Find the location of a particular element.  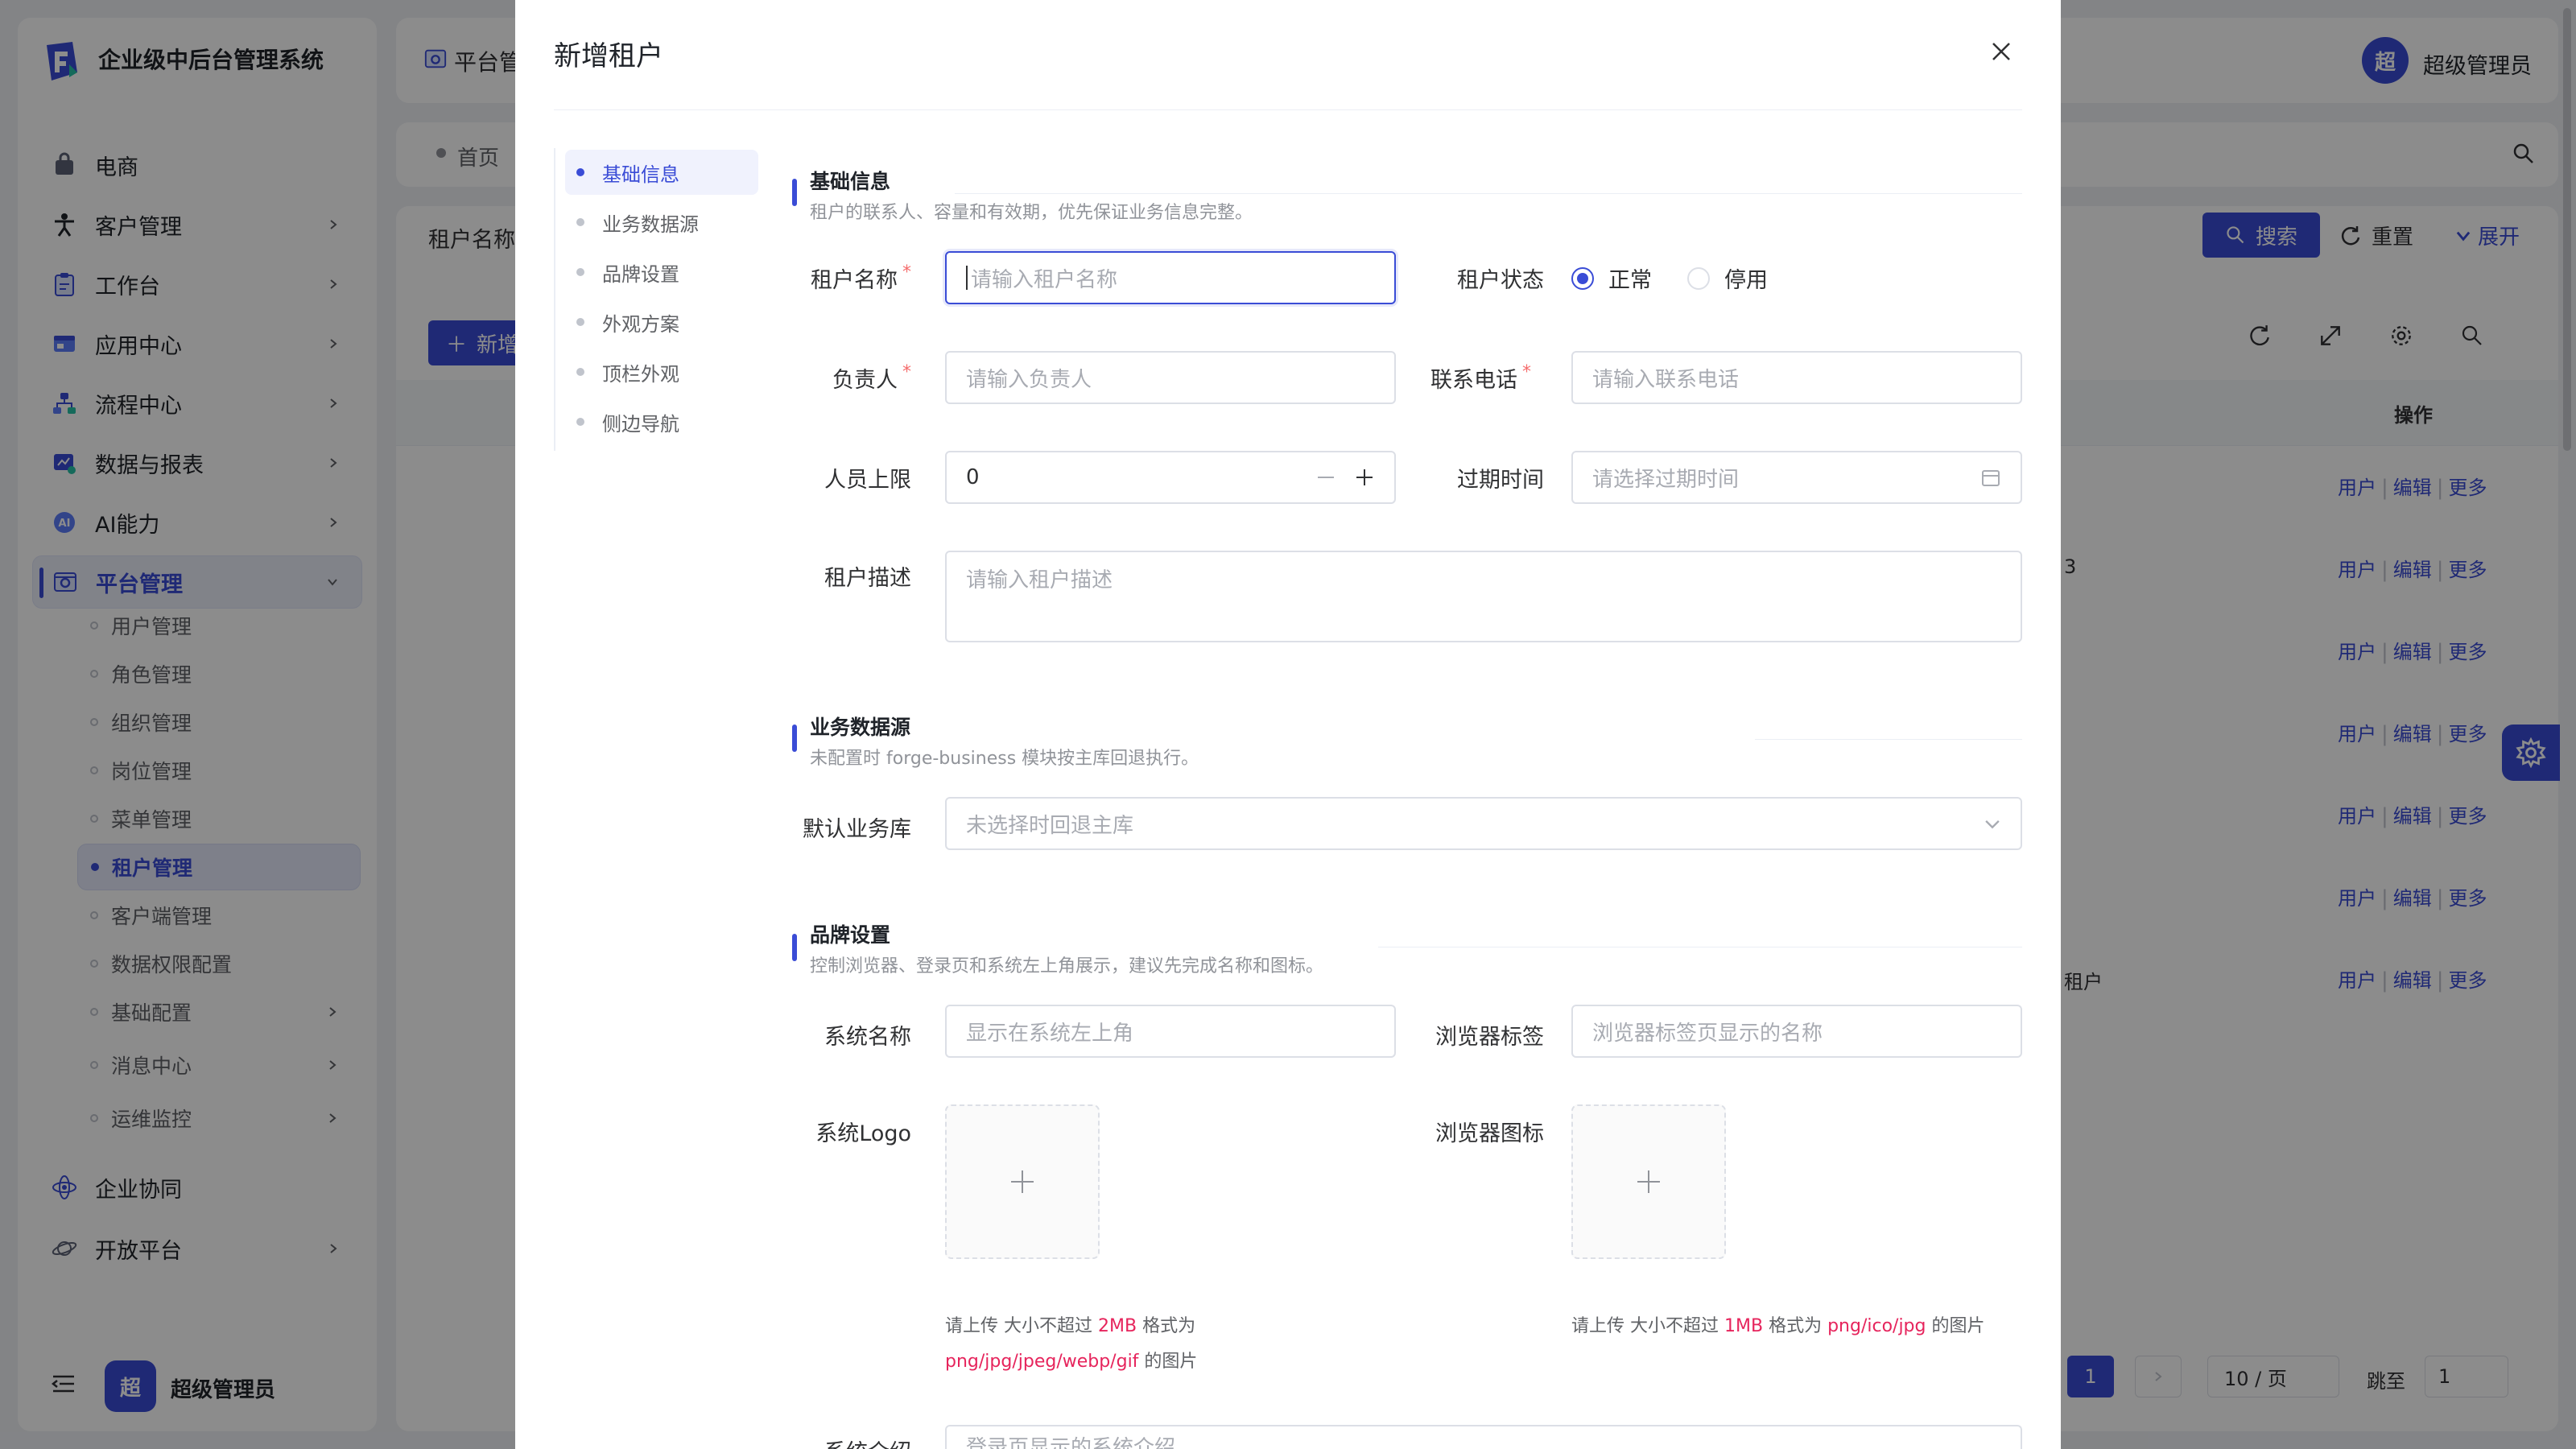

anchor-basic-info: 基础信息 is located at coordinates (661, 172).